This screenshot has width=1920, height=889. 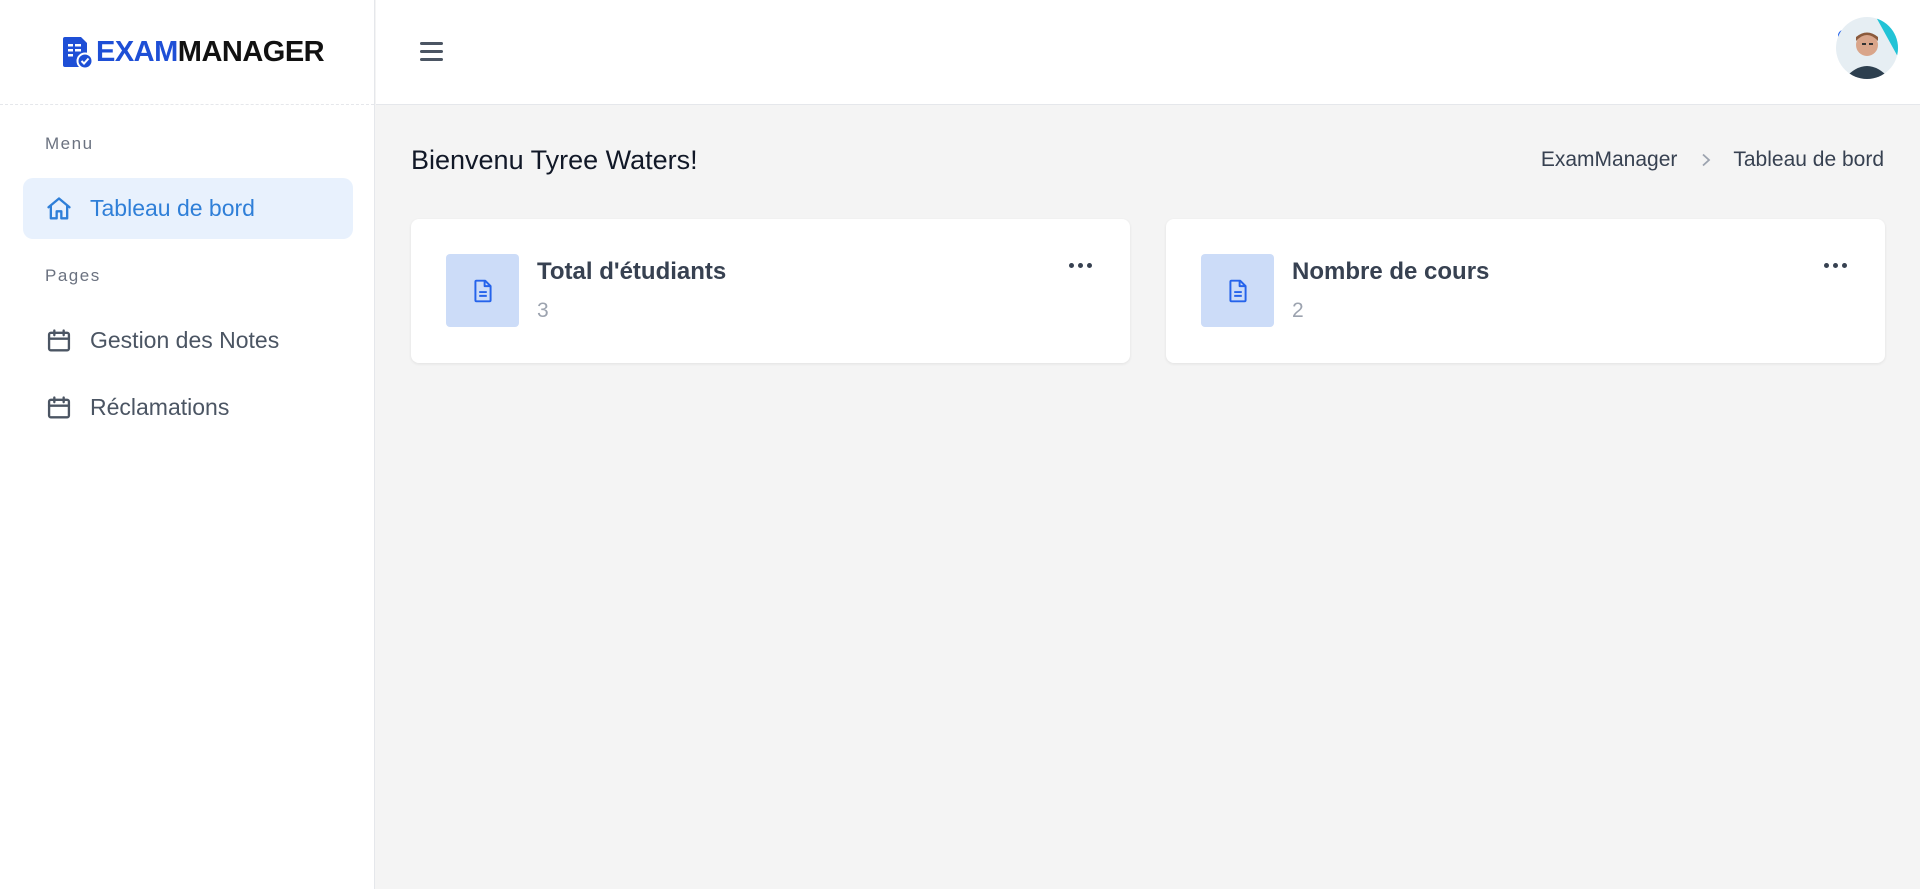 What do you see at coordinates (1148, 52) in the screenshot?
I see `top-bar` at bounding box center [1148, 52].